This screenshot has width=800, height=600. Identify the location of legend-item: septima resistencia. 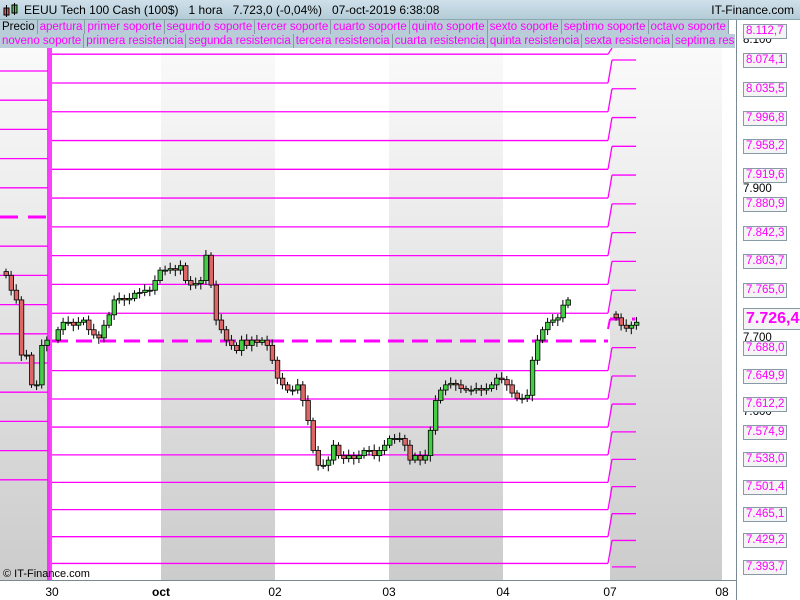
(704, 41).